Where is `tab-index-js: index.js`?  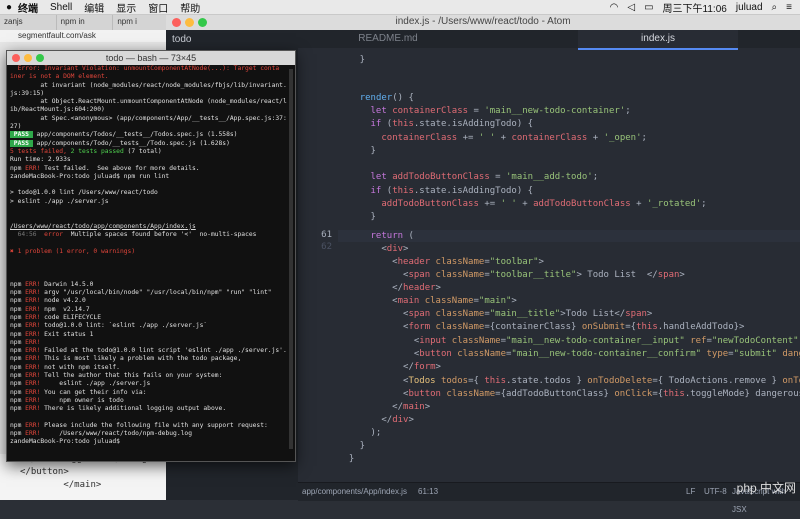
tab-index-js: index.js is located at coordinates (658, 40).